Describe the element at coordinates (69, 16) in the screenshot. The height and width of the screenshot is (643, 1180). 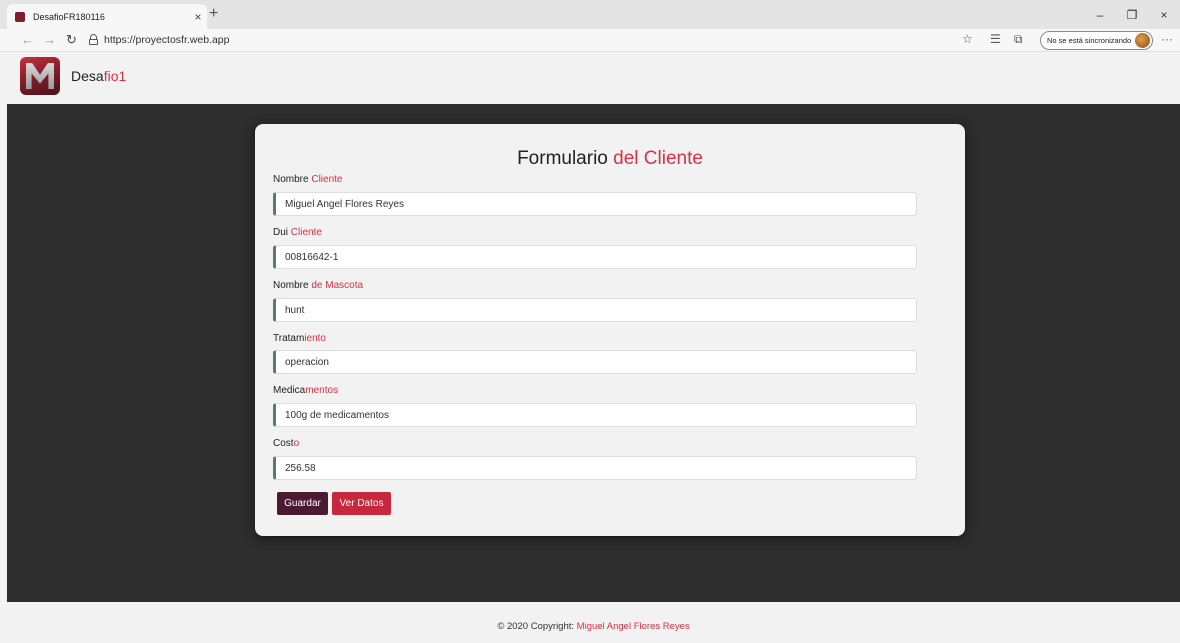
I see `tab-title: DesafioFR180116` at that location.